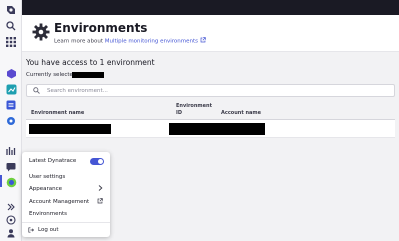 The height and width of the screenshot is (241, 399). I want to click on active-indicator, so click(1, 181).